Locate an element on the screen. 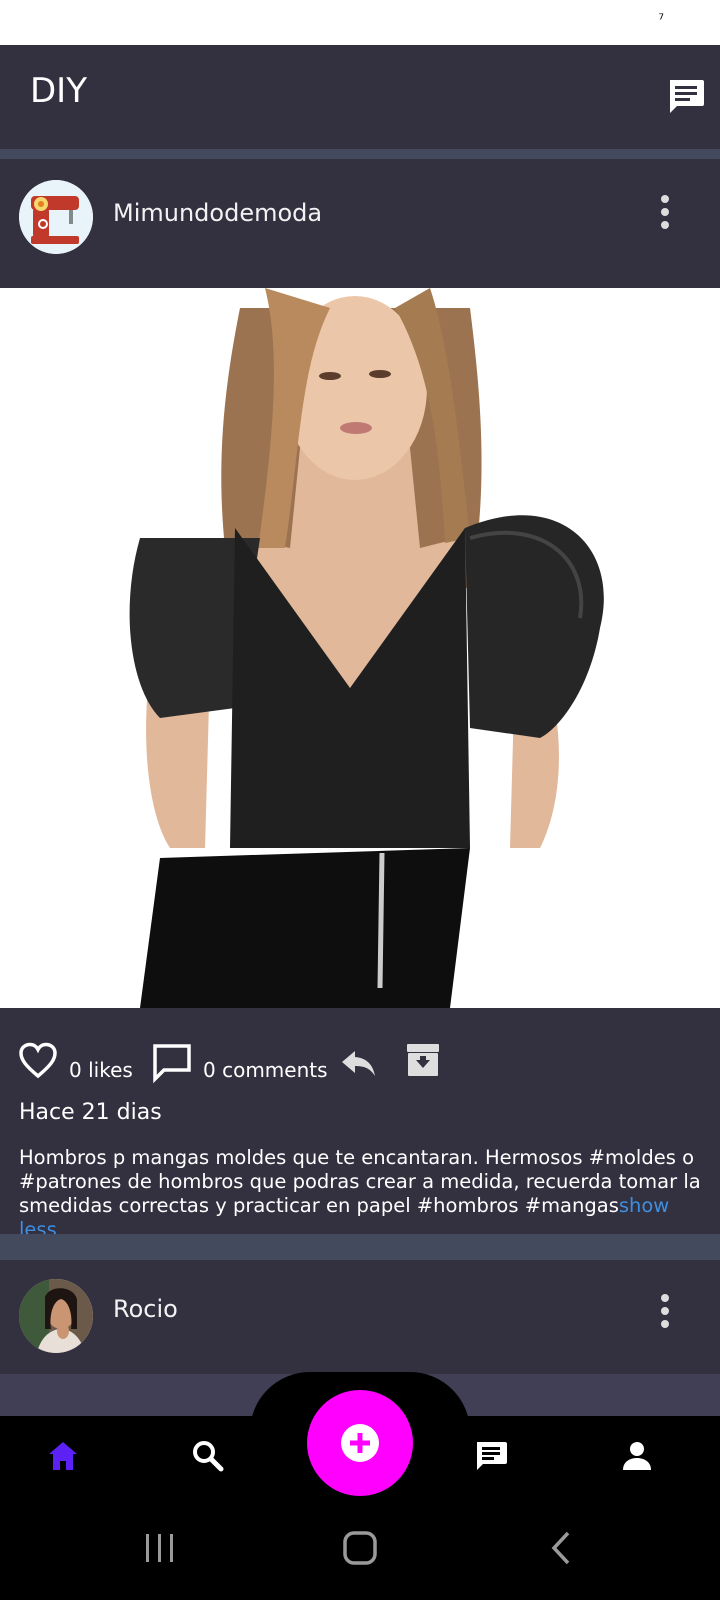 The height and width of the screenshot is (1600, 720). add-icon is located at coordinates (360, 1443).